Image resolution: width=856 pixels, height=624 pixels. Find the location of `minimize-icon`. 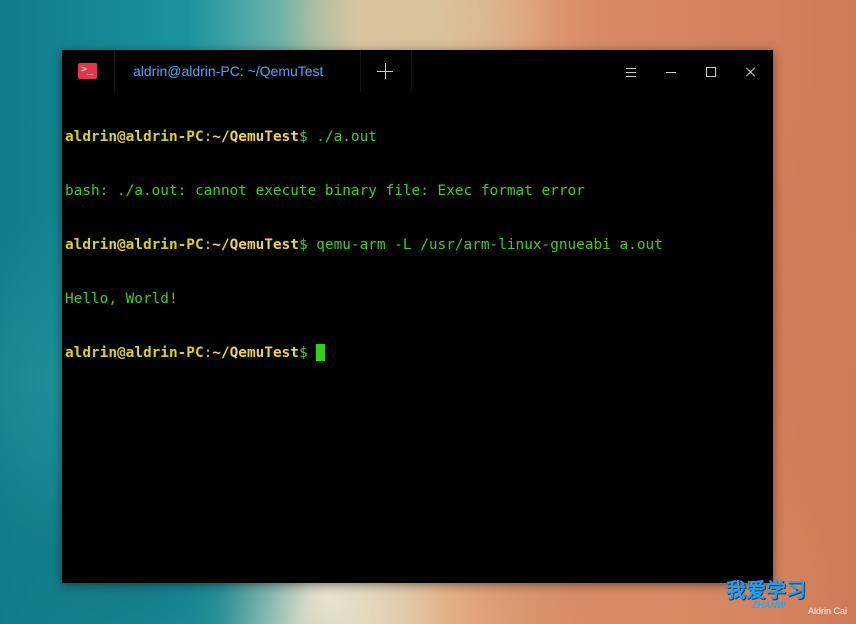

minimize-icon is located at coordinates (671, 72).